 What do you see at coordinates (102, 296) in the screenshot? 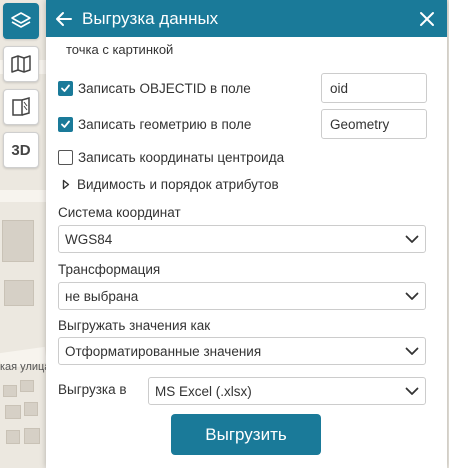
I see `transformation-value: не выбрана` at bounding box center [102, 296].